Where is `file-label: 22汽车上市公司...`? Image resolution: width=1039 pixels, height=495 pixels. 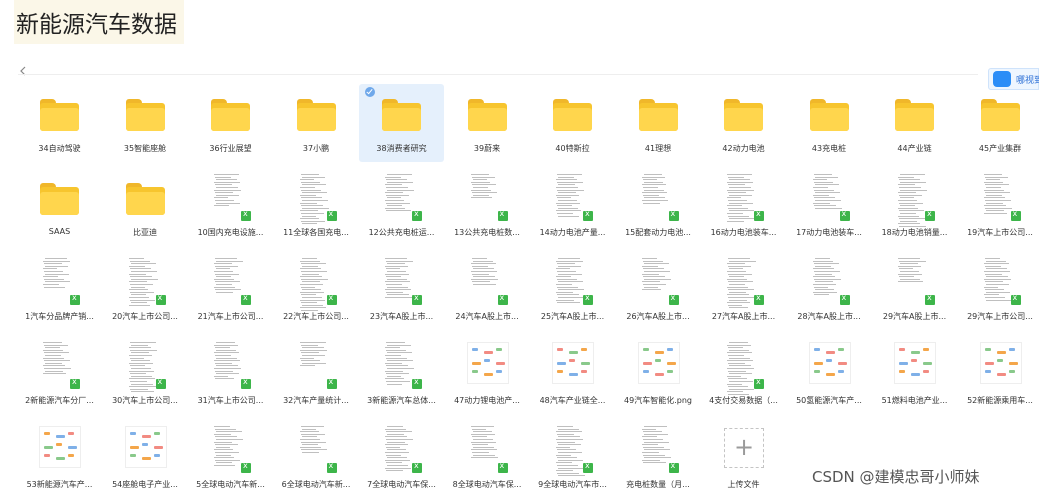
file-label: 22汽车上市公司... is located at coordinates (316, 316).